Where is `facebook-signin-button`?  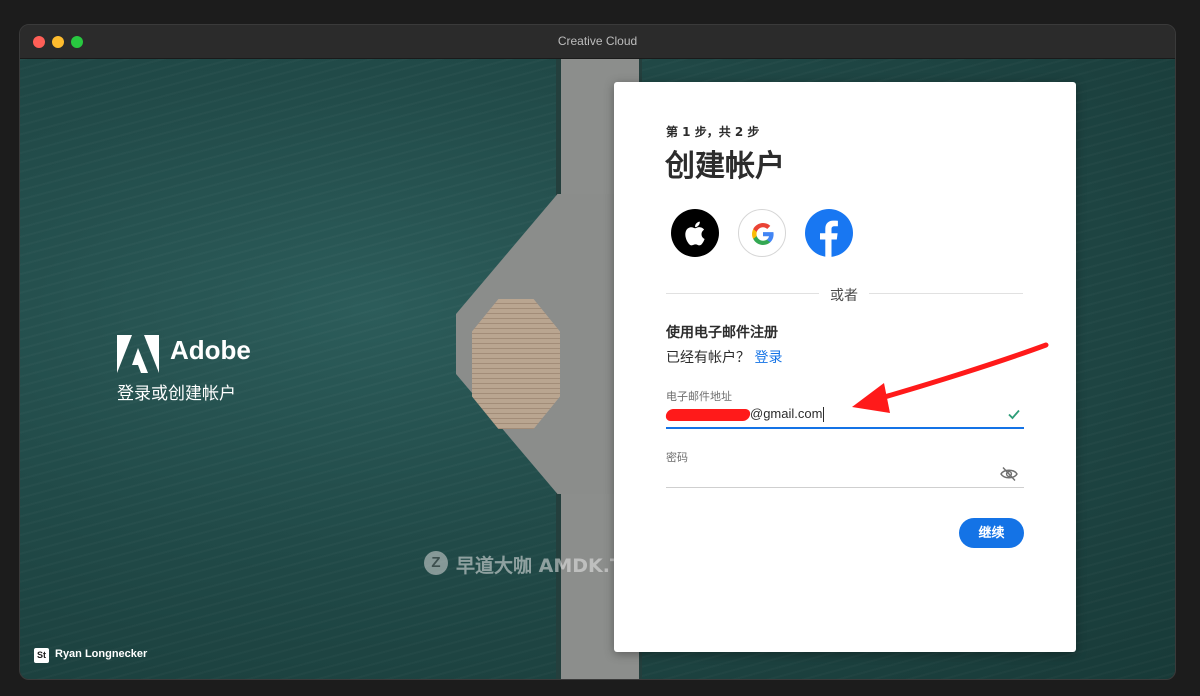 facebook-signin-button is located at coordinates (829, 233).